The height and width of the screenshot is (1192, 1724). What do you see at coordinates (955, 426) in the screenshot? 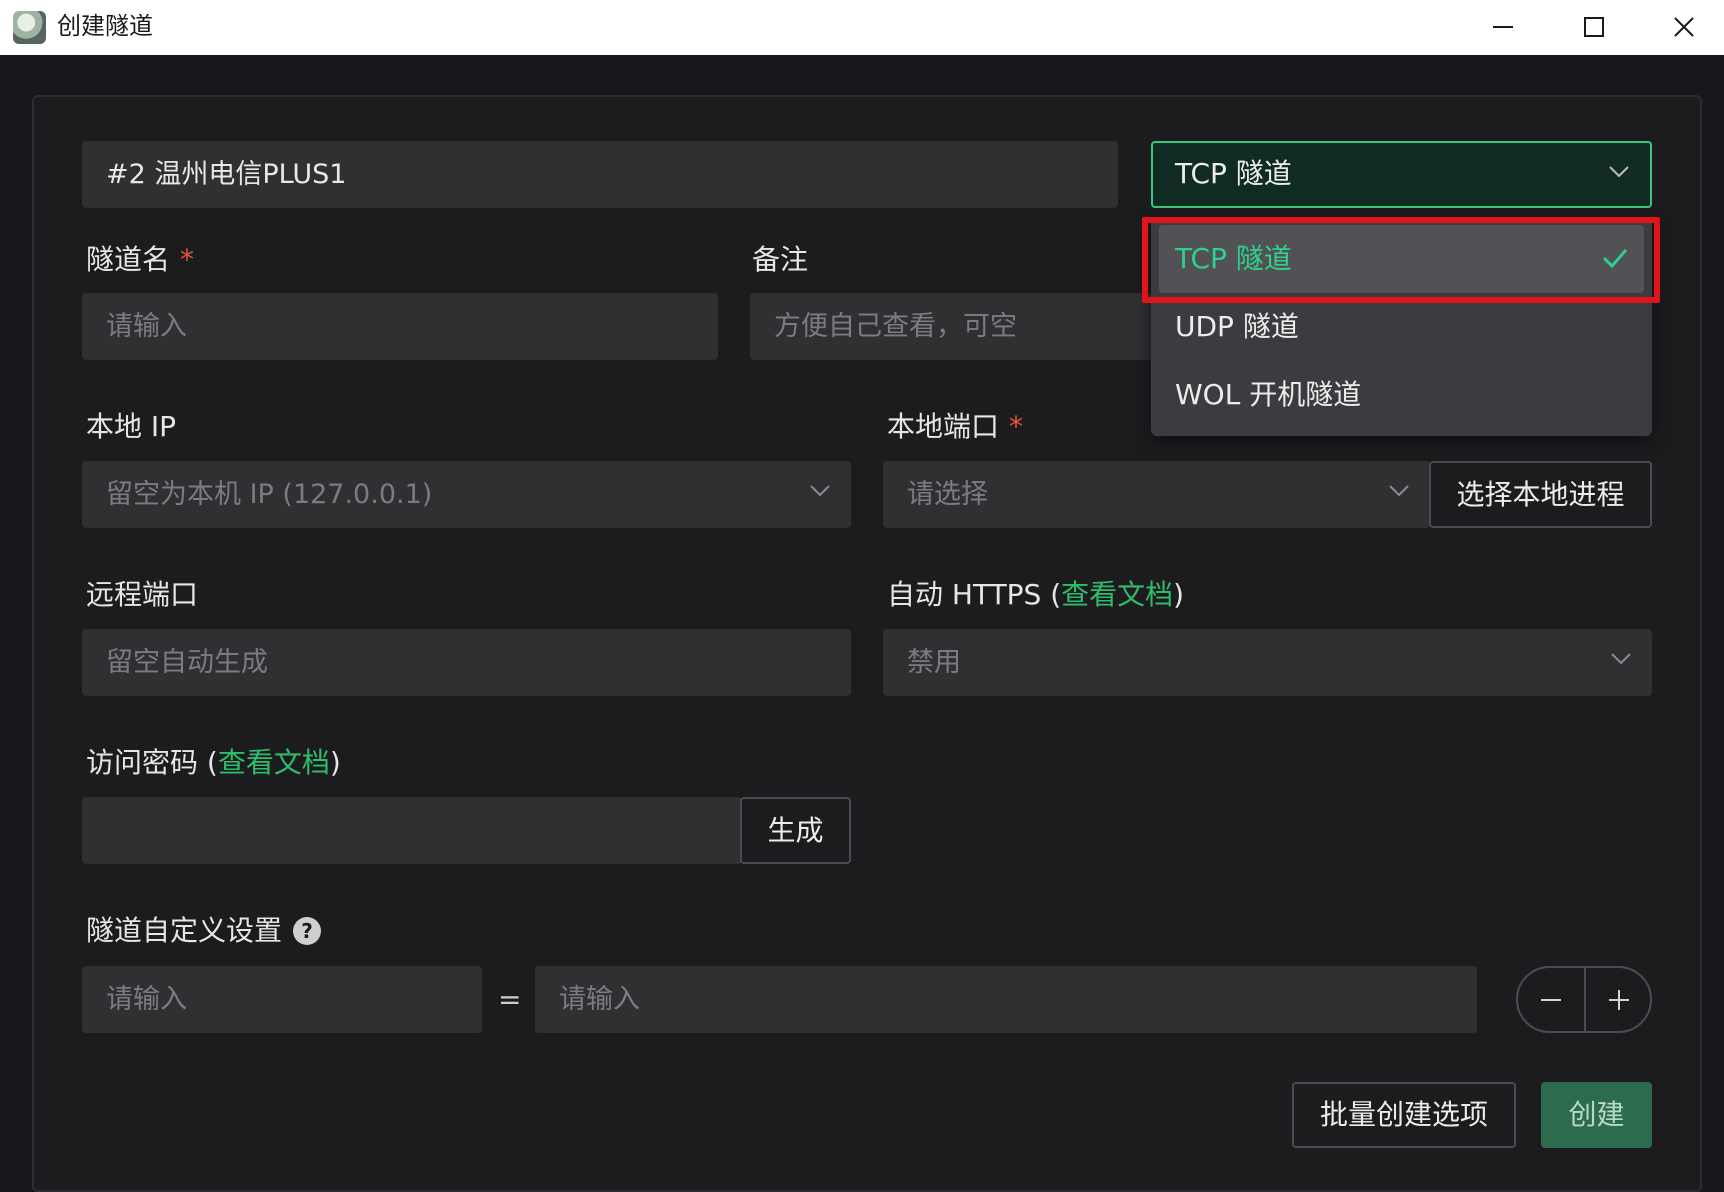
I see `local-port-label: 本地端口 *` at bounding box center [955, 426].